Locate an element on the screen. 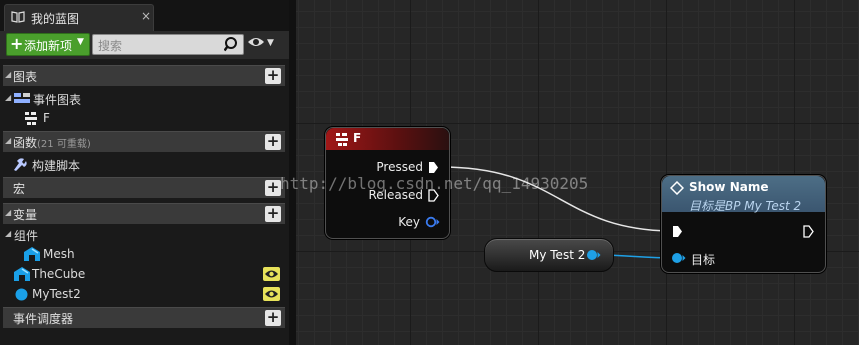 The image size is (859, 345). exec-output-pin-icon is located at coordinates (808, 231).